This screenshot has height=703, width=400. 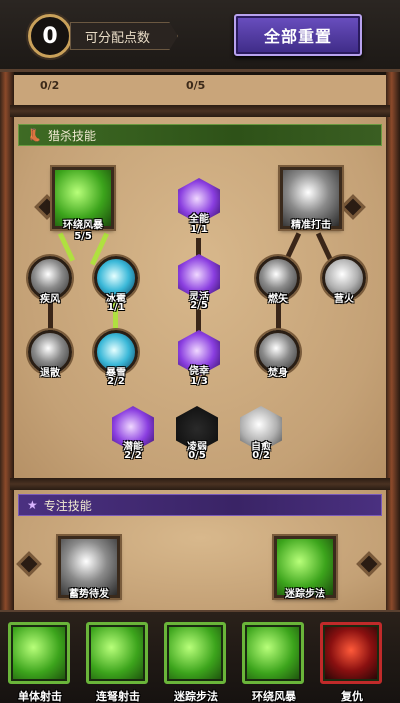 I want to click on skill-node-hail: 冰雹 1/1, so click(x=116, y=284).